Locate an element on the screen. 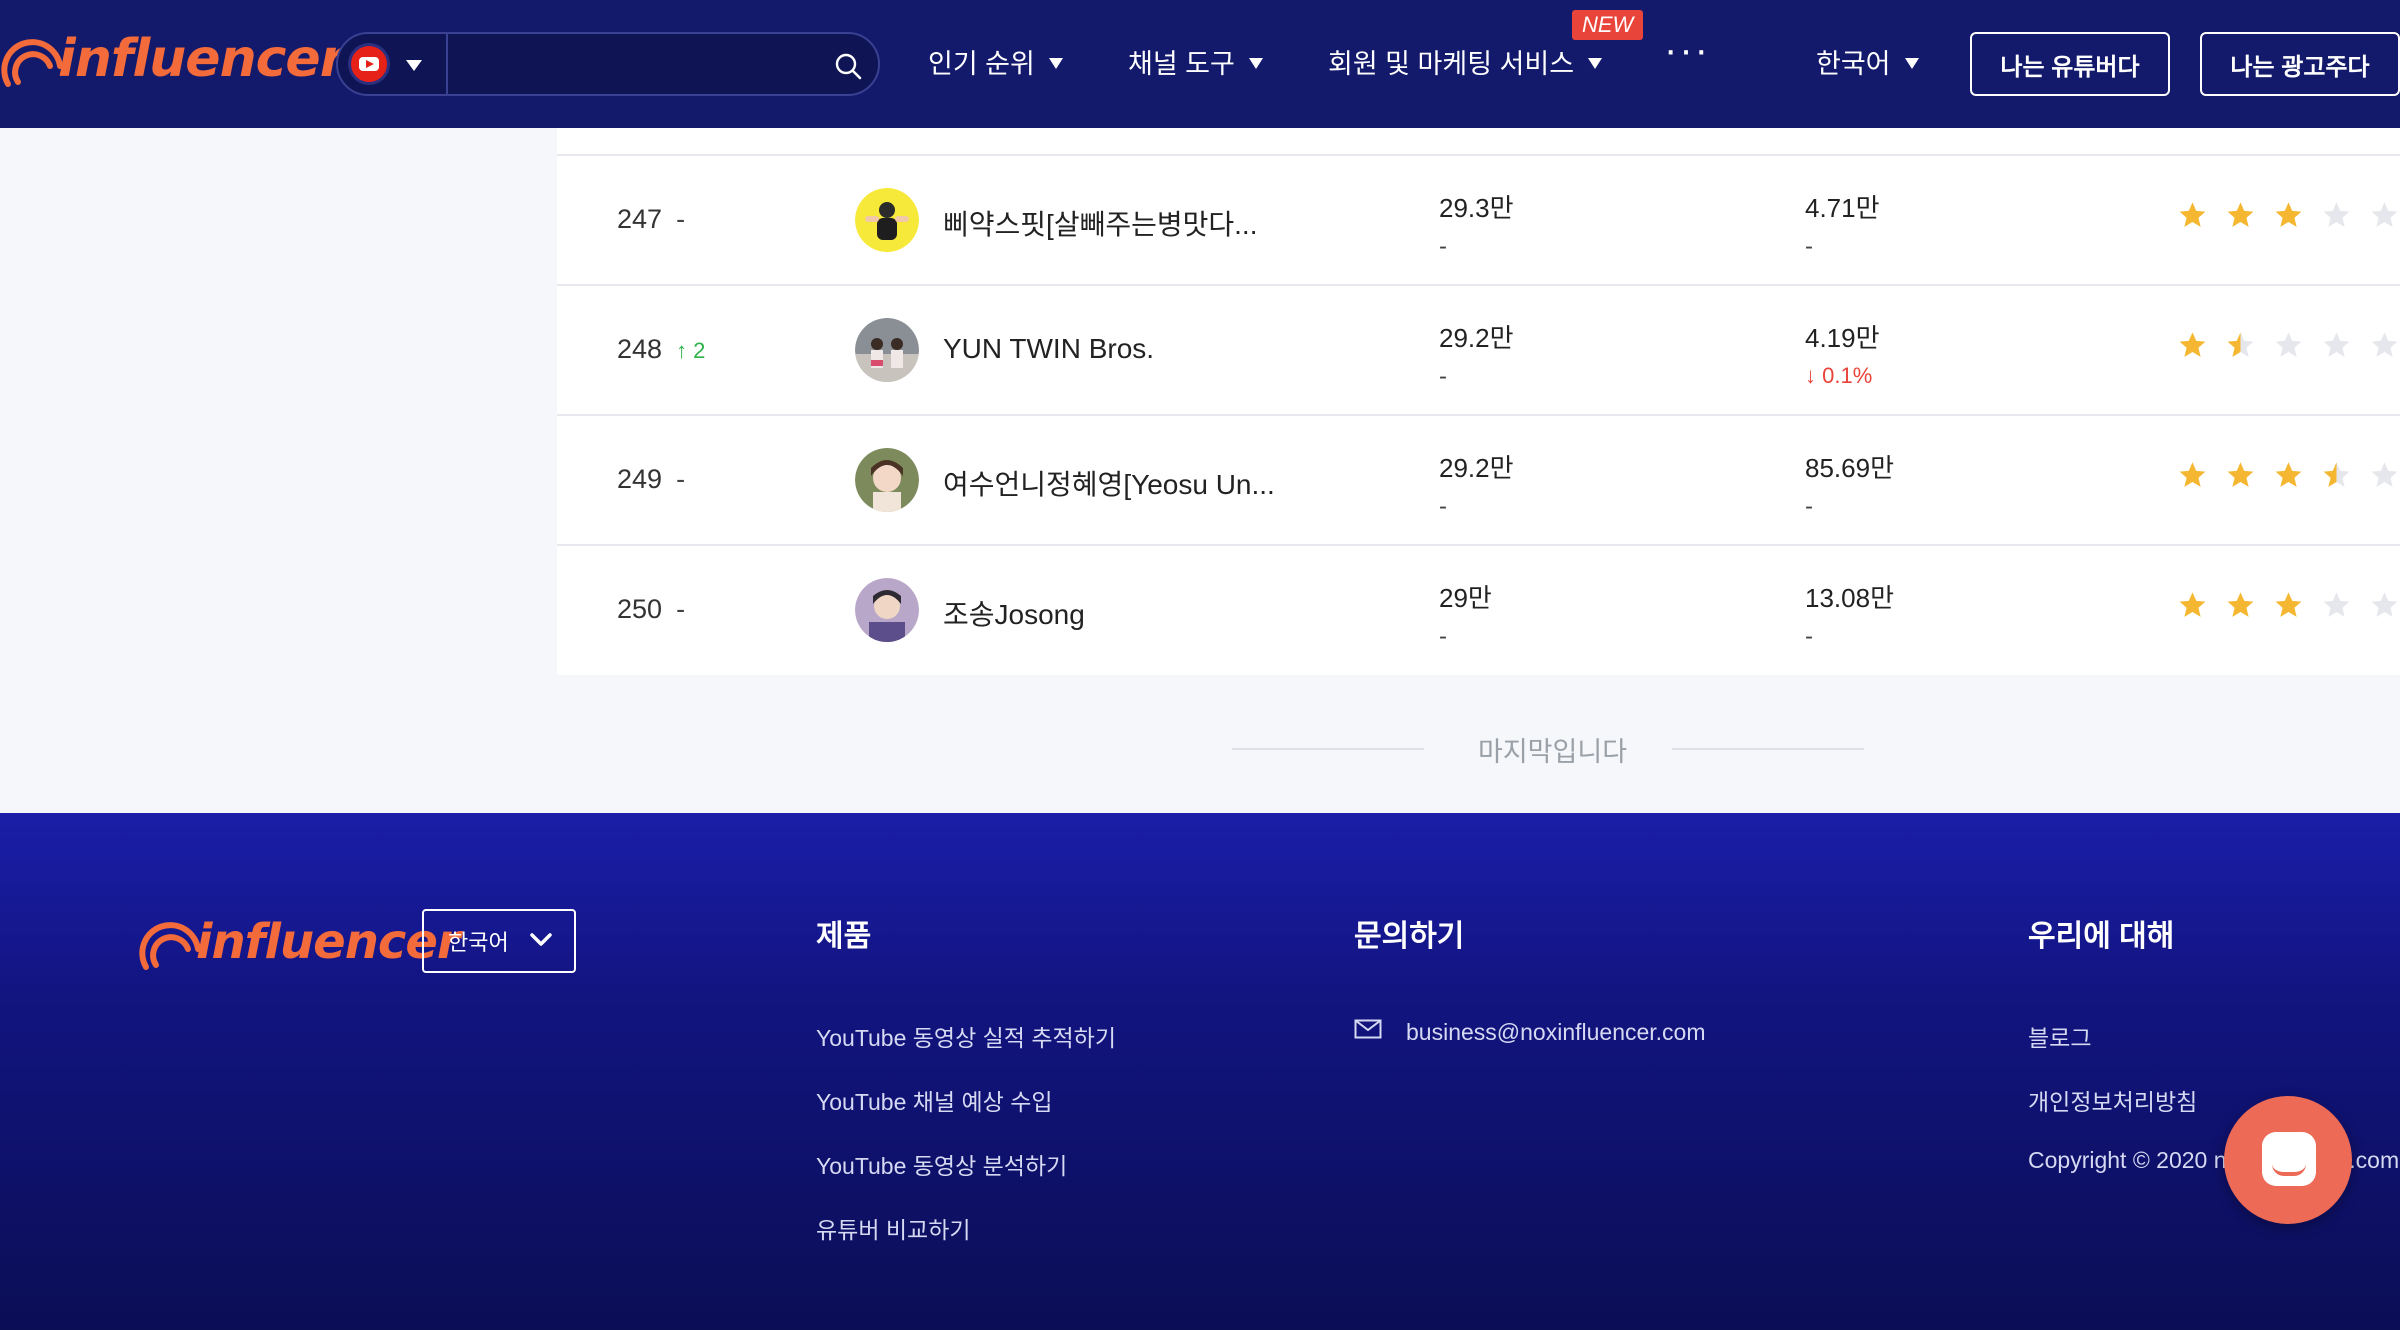 Image resolution: width=2400 pixels, height=1330 pixels. search-icon is located at coordinates (848, 66).